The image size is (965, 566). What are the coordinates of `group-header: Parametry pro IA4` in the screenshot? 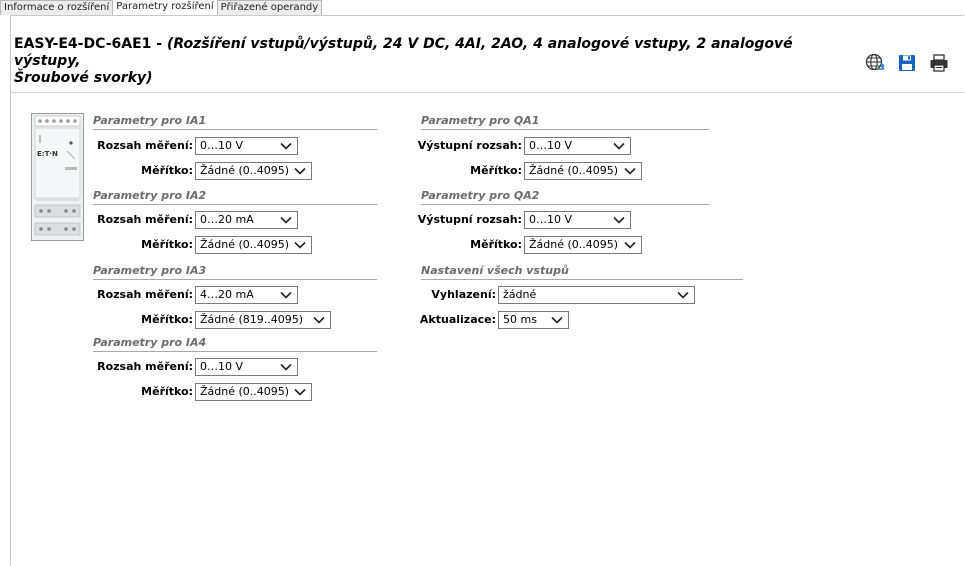 It's located at (235, 344).